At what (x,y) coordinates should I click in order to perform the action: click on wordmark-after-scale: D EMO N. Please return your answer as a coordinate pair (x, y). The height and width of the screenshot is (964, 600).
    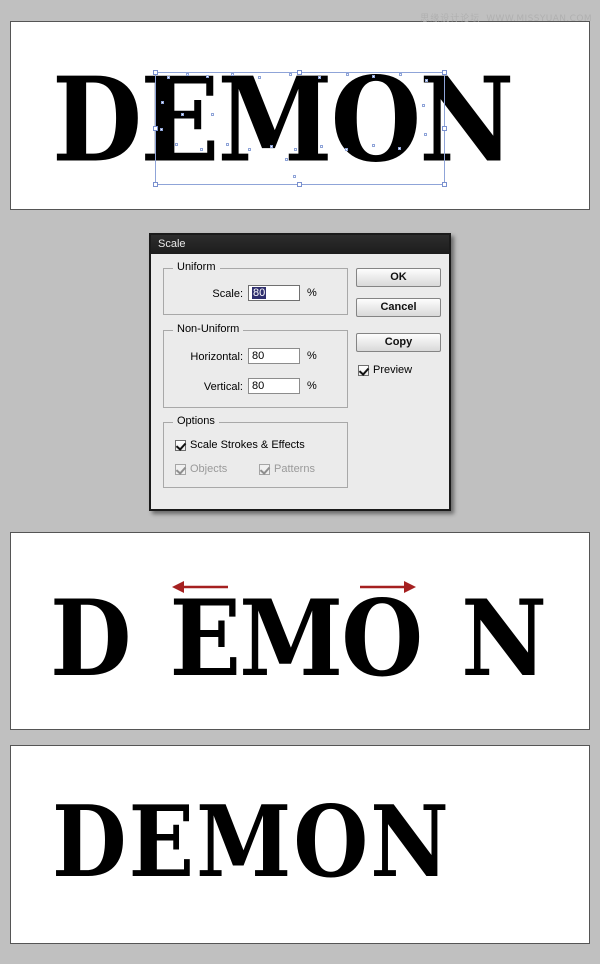
    Looking at the image, I should click on (298, 639).